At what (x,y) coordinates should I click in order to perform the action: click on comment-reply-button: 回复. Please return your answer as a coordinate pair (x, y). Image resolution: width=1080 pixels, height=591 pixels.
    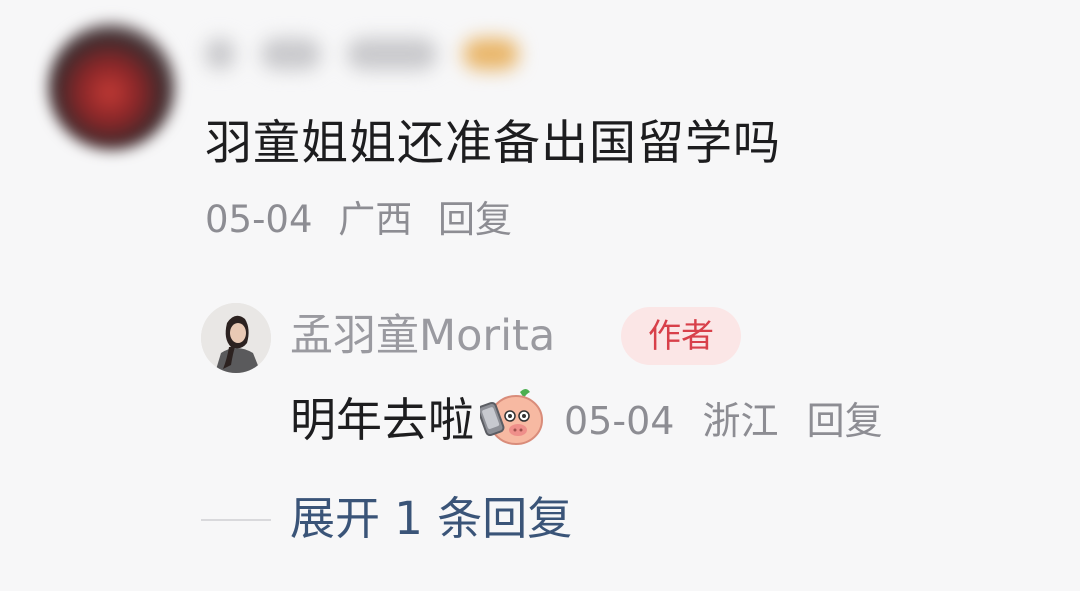
    Looking at the image, I should click on (475, 219).